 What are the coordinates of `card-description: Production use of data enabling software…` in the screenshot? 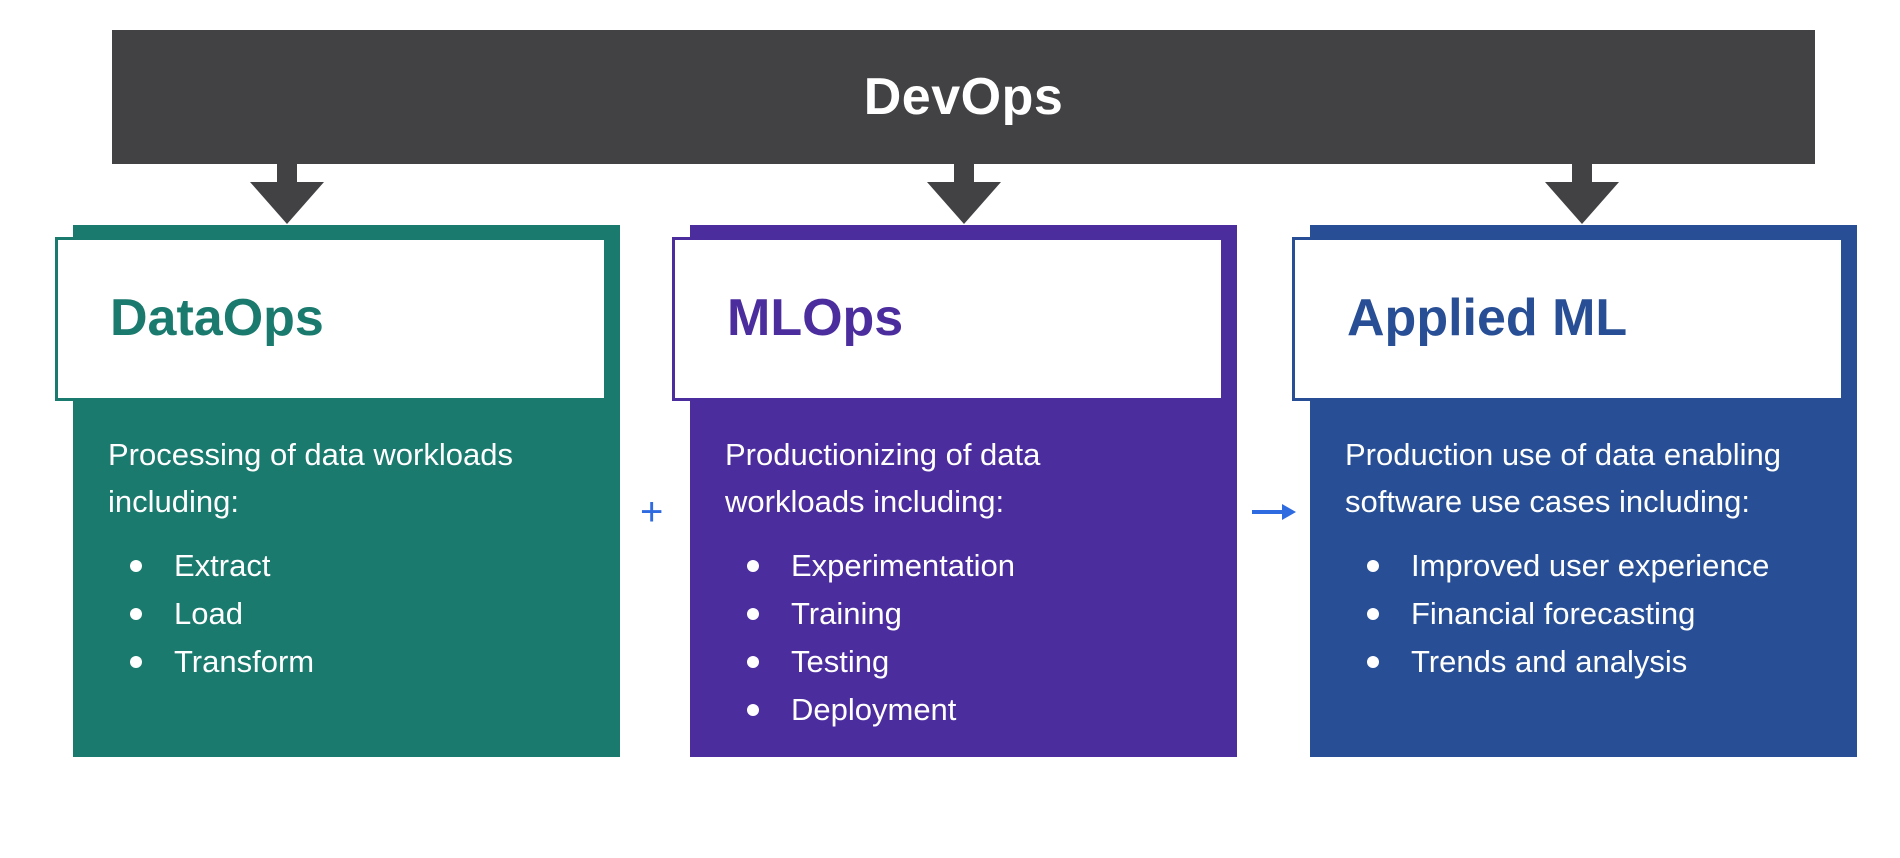 It's located at (1563, 478).